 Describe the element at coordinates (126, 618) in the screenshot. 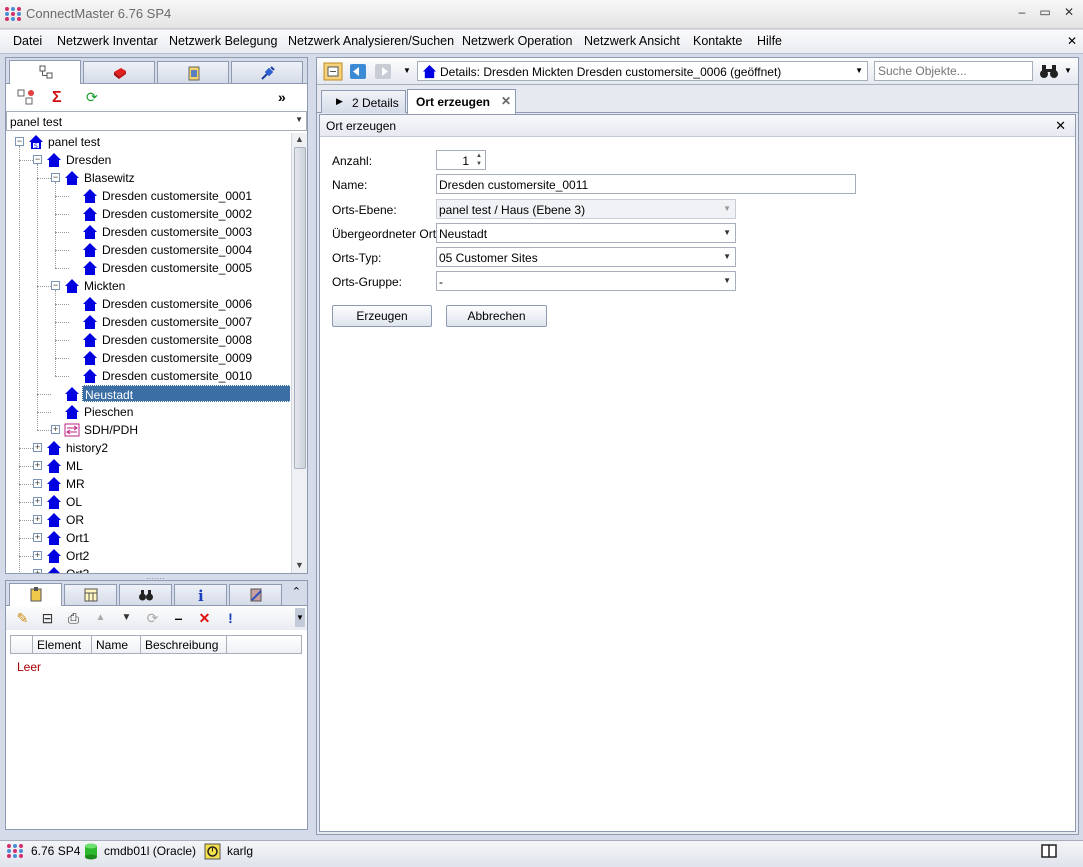

I see `move-down-icon: ▼` at that location.